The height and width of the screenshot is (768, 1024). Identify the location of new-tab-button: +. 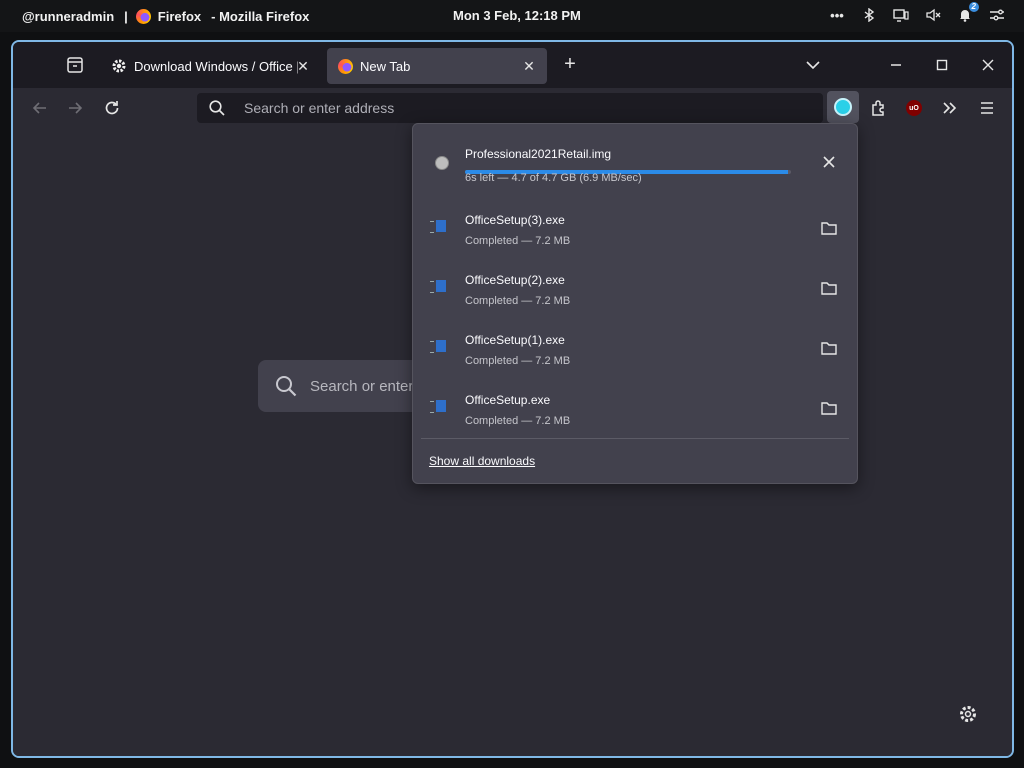
(570, 65).